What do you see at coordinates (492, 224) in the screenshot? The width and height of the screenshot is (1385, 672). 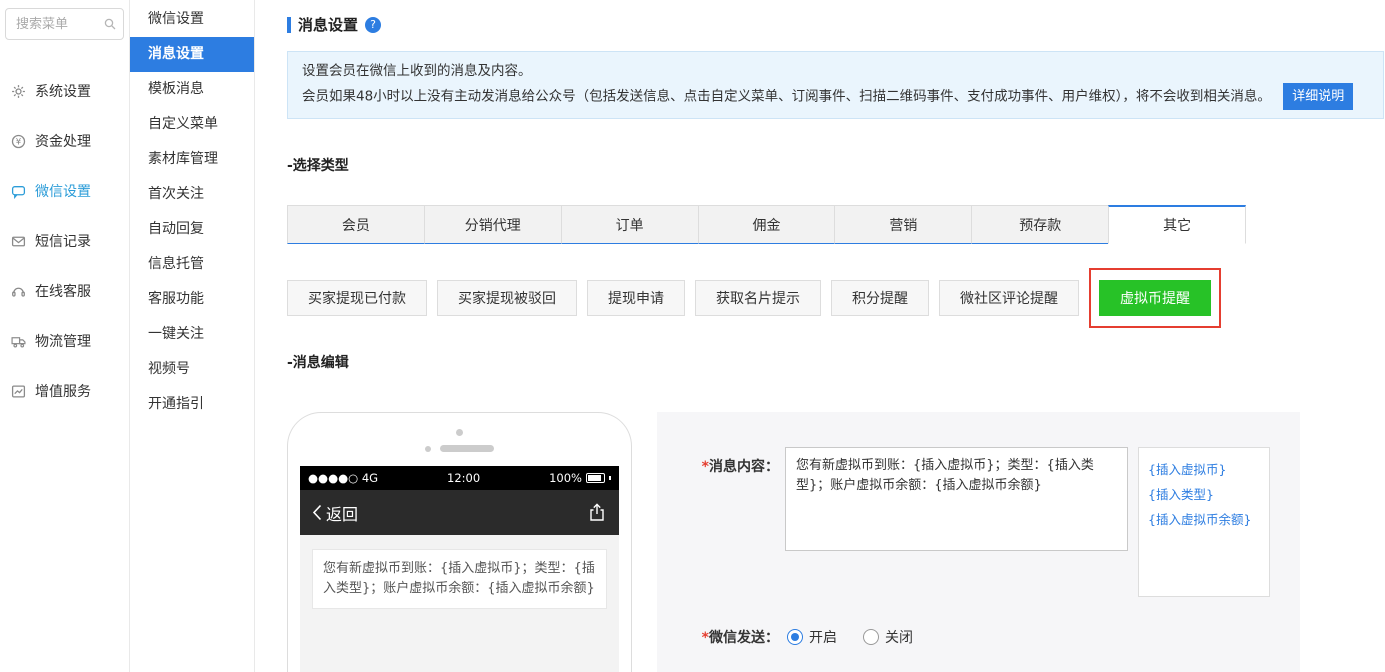 I see `tab-distribution-agent: 分销代理` at bounding box center [492, 224].